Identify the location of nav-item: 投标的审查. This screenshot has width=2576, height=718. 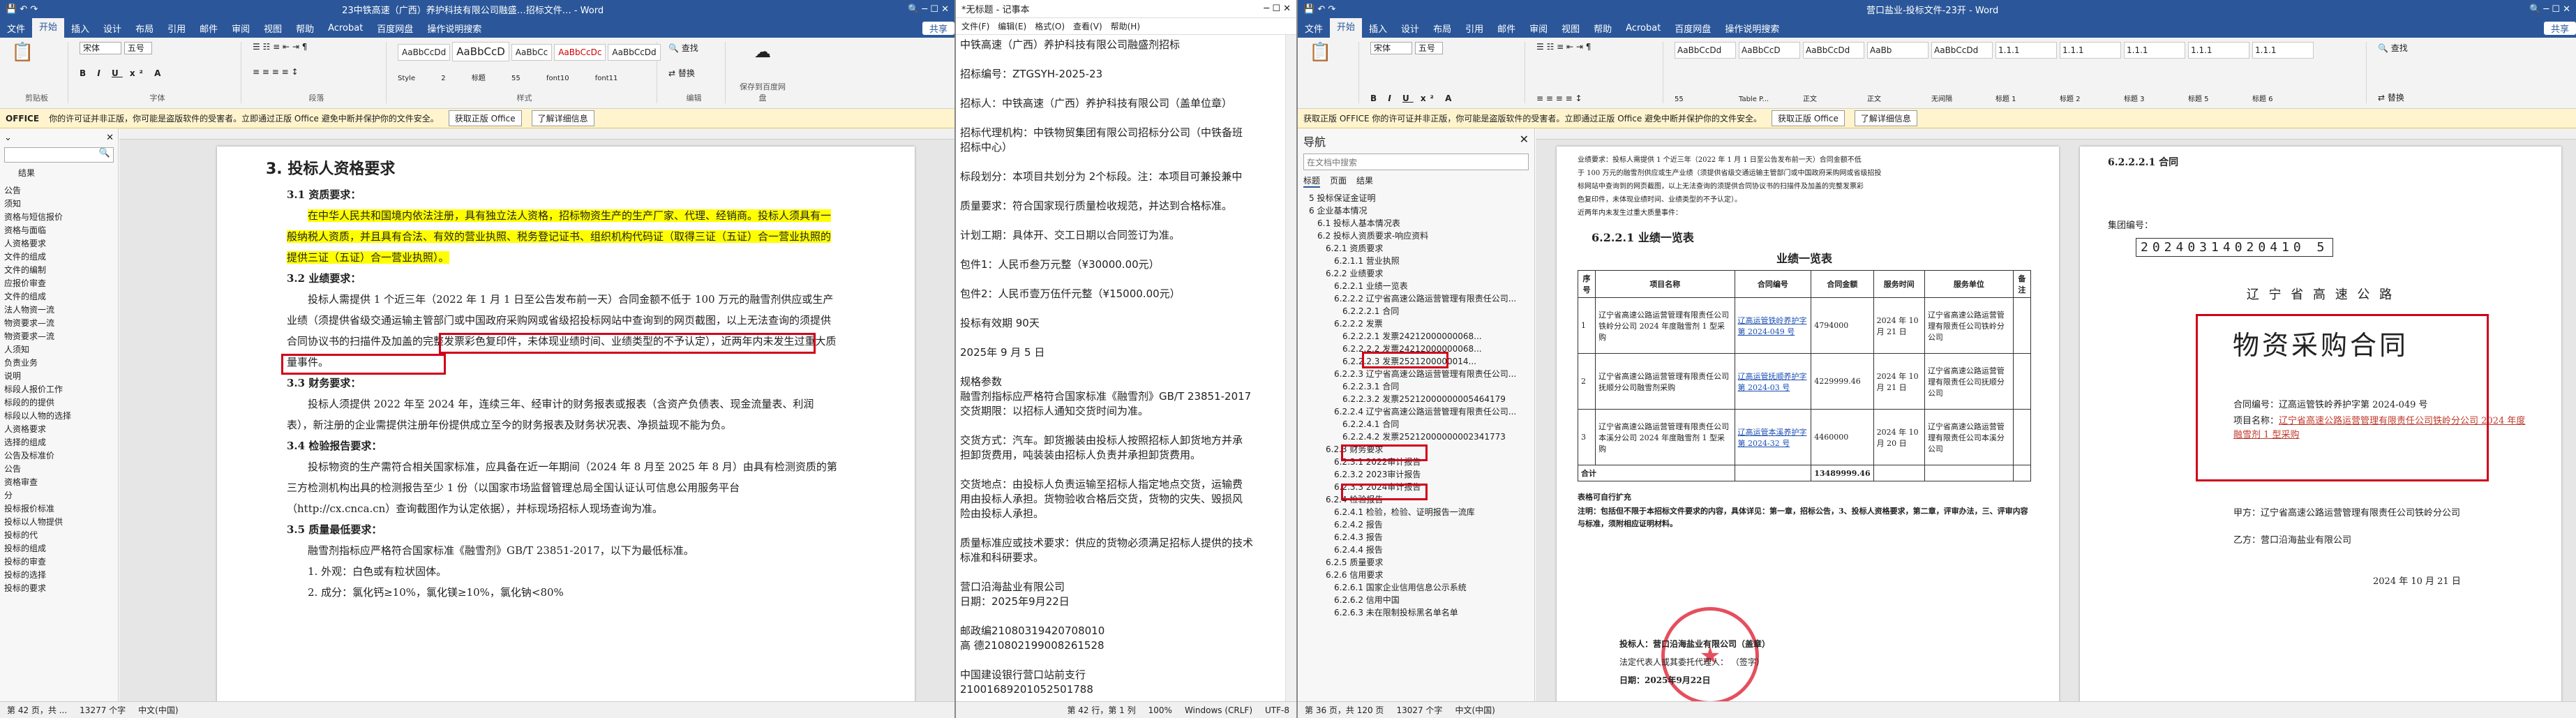
(59, 562).